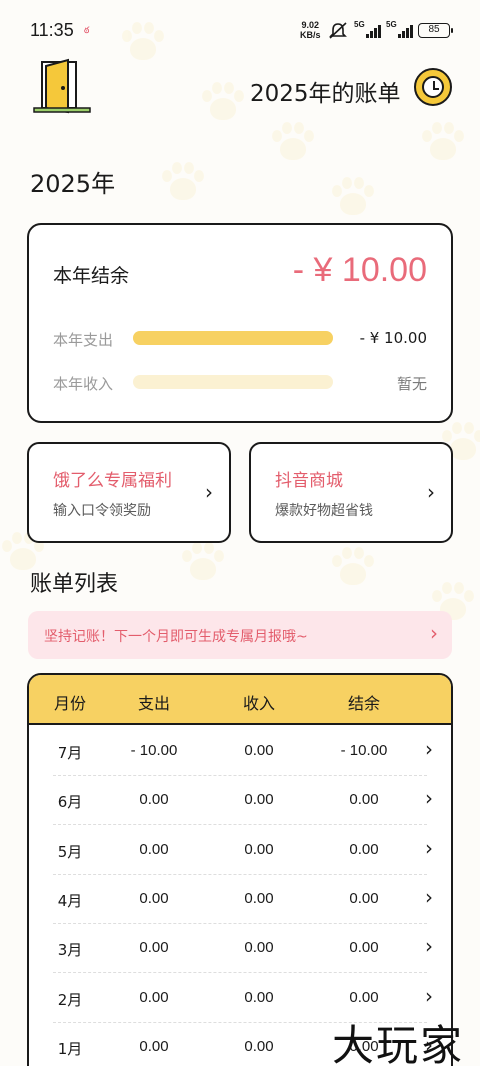 The height and width of the screenshot is (1066, 480). What do you see at coordinates (240, 30) in the screenshot?
I see `status-bar: 11:35 ఠ 9.02 KB/s 5G 5G 85` at bounding box center [240, 30].